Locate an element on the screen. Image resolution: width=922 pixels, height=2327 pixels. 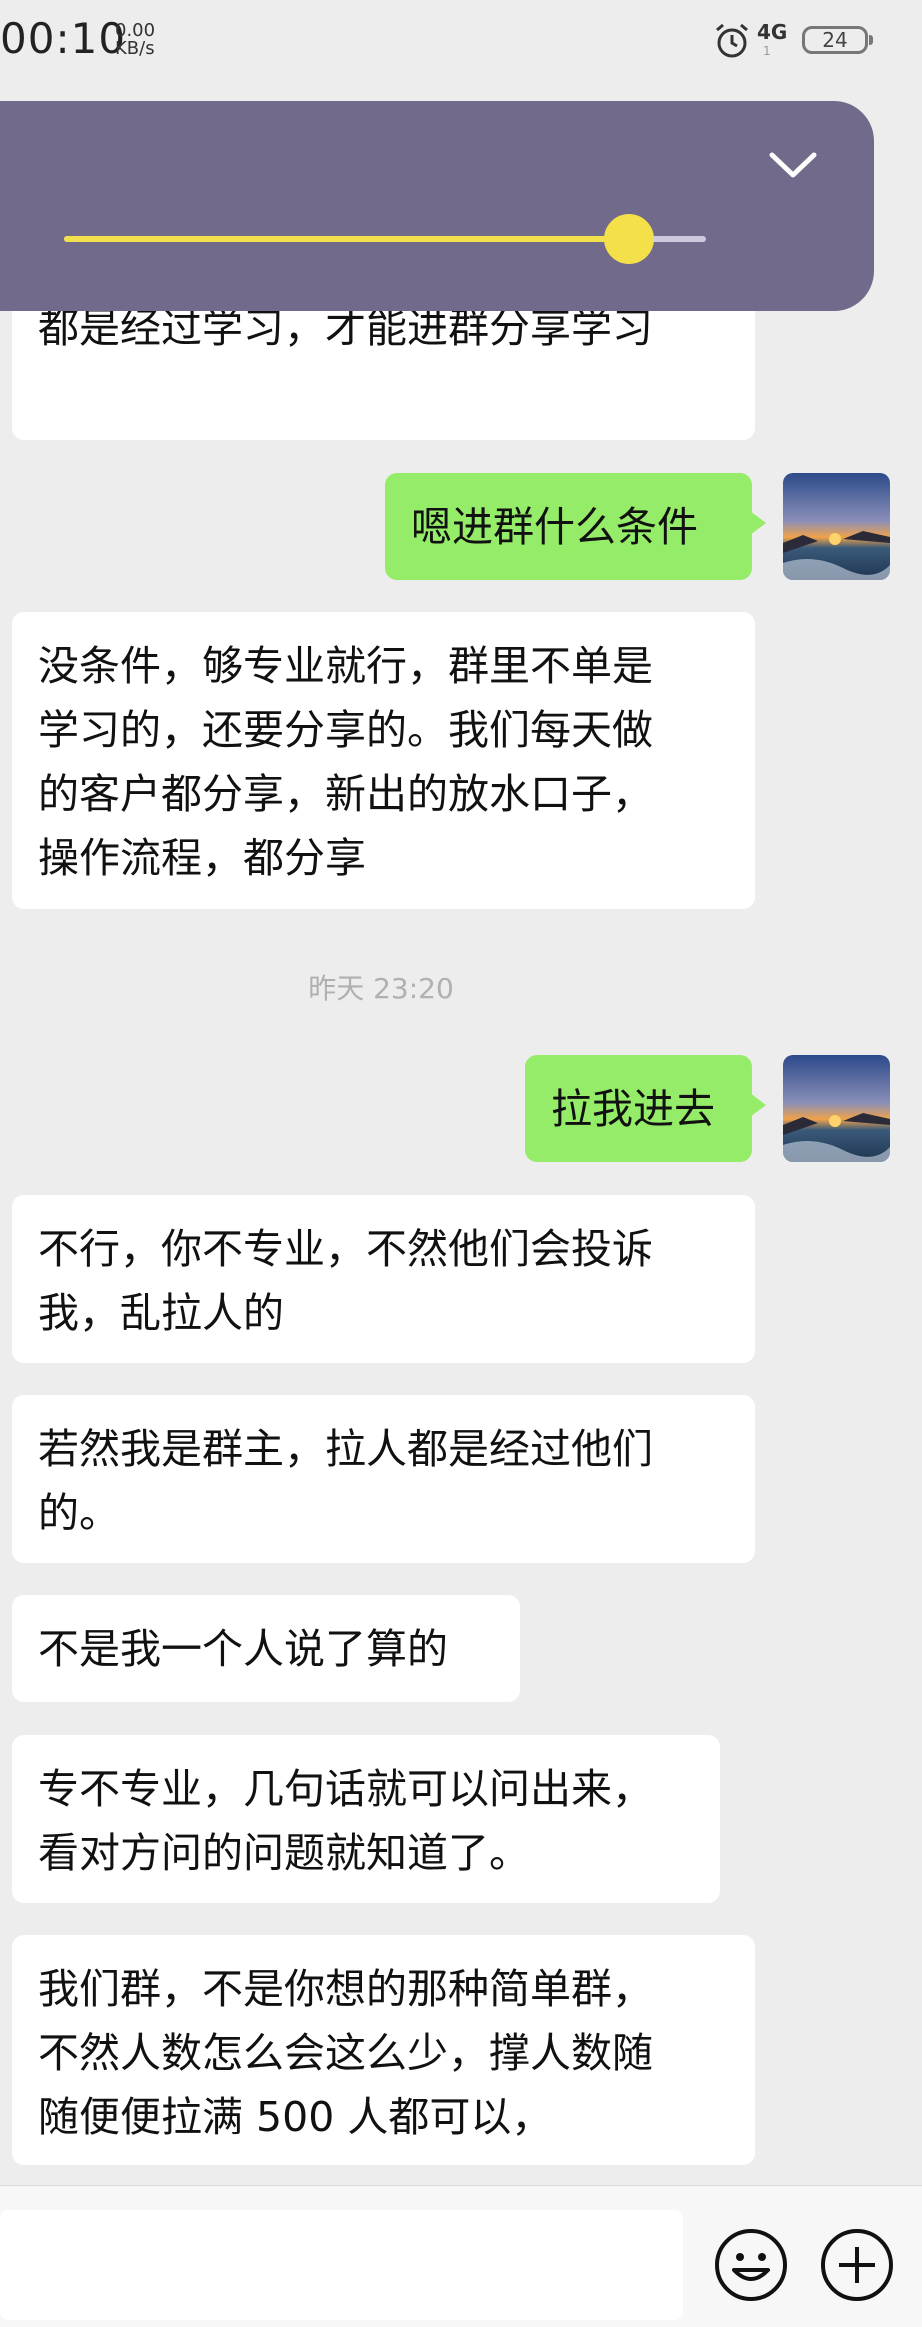
chat-timestamp: 昨天 23:20 is located at coordinates (381, 988).